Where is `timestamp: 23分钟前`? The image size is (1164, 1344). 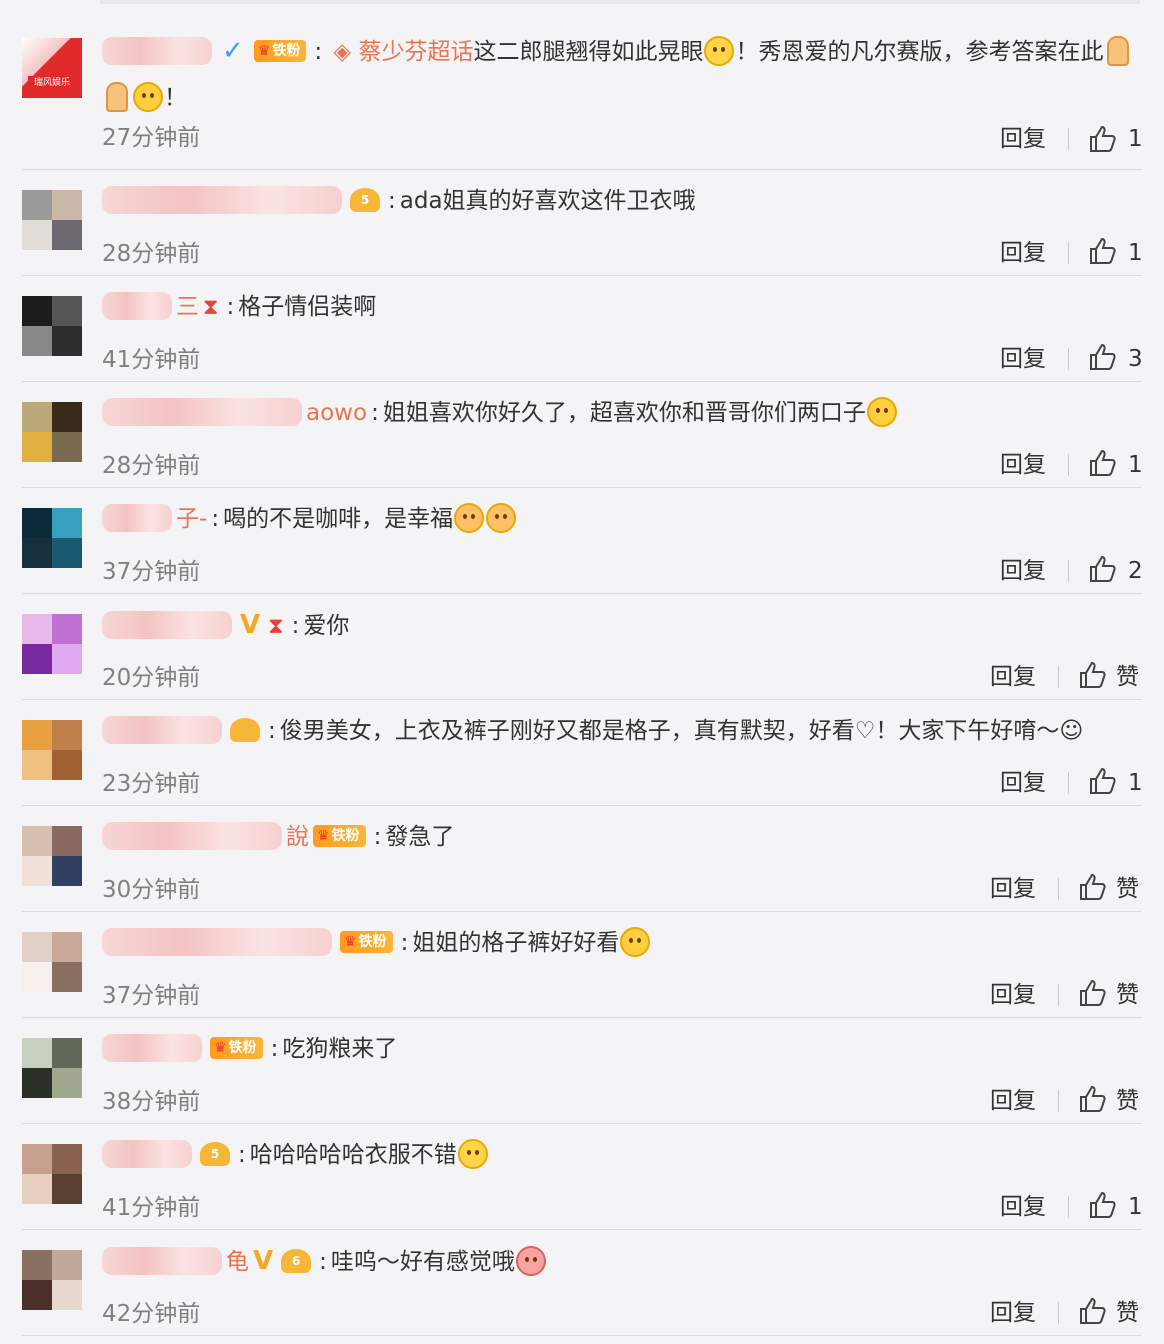 timestamp: 23分钟前 is located at coordinates (151, 784).